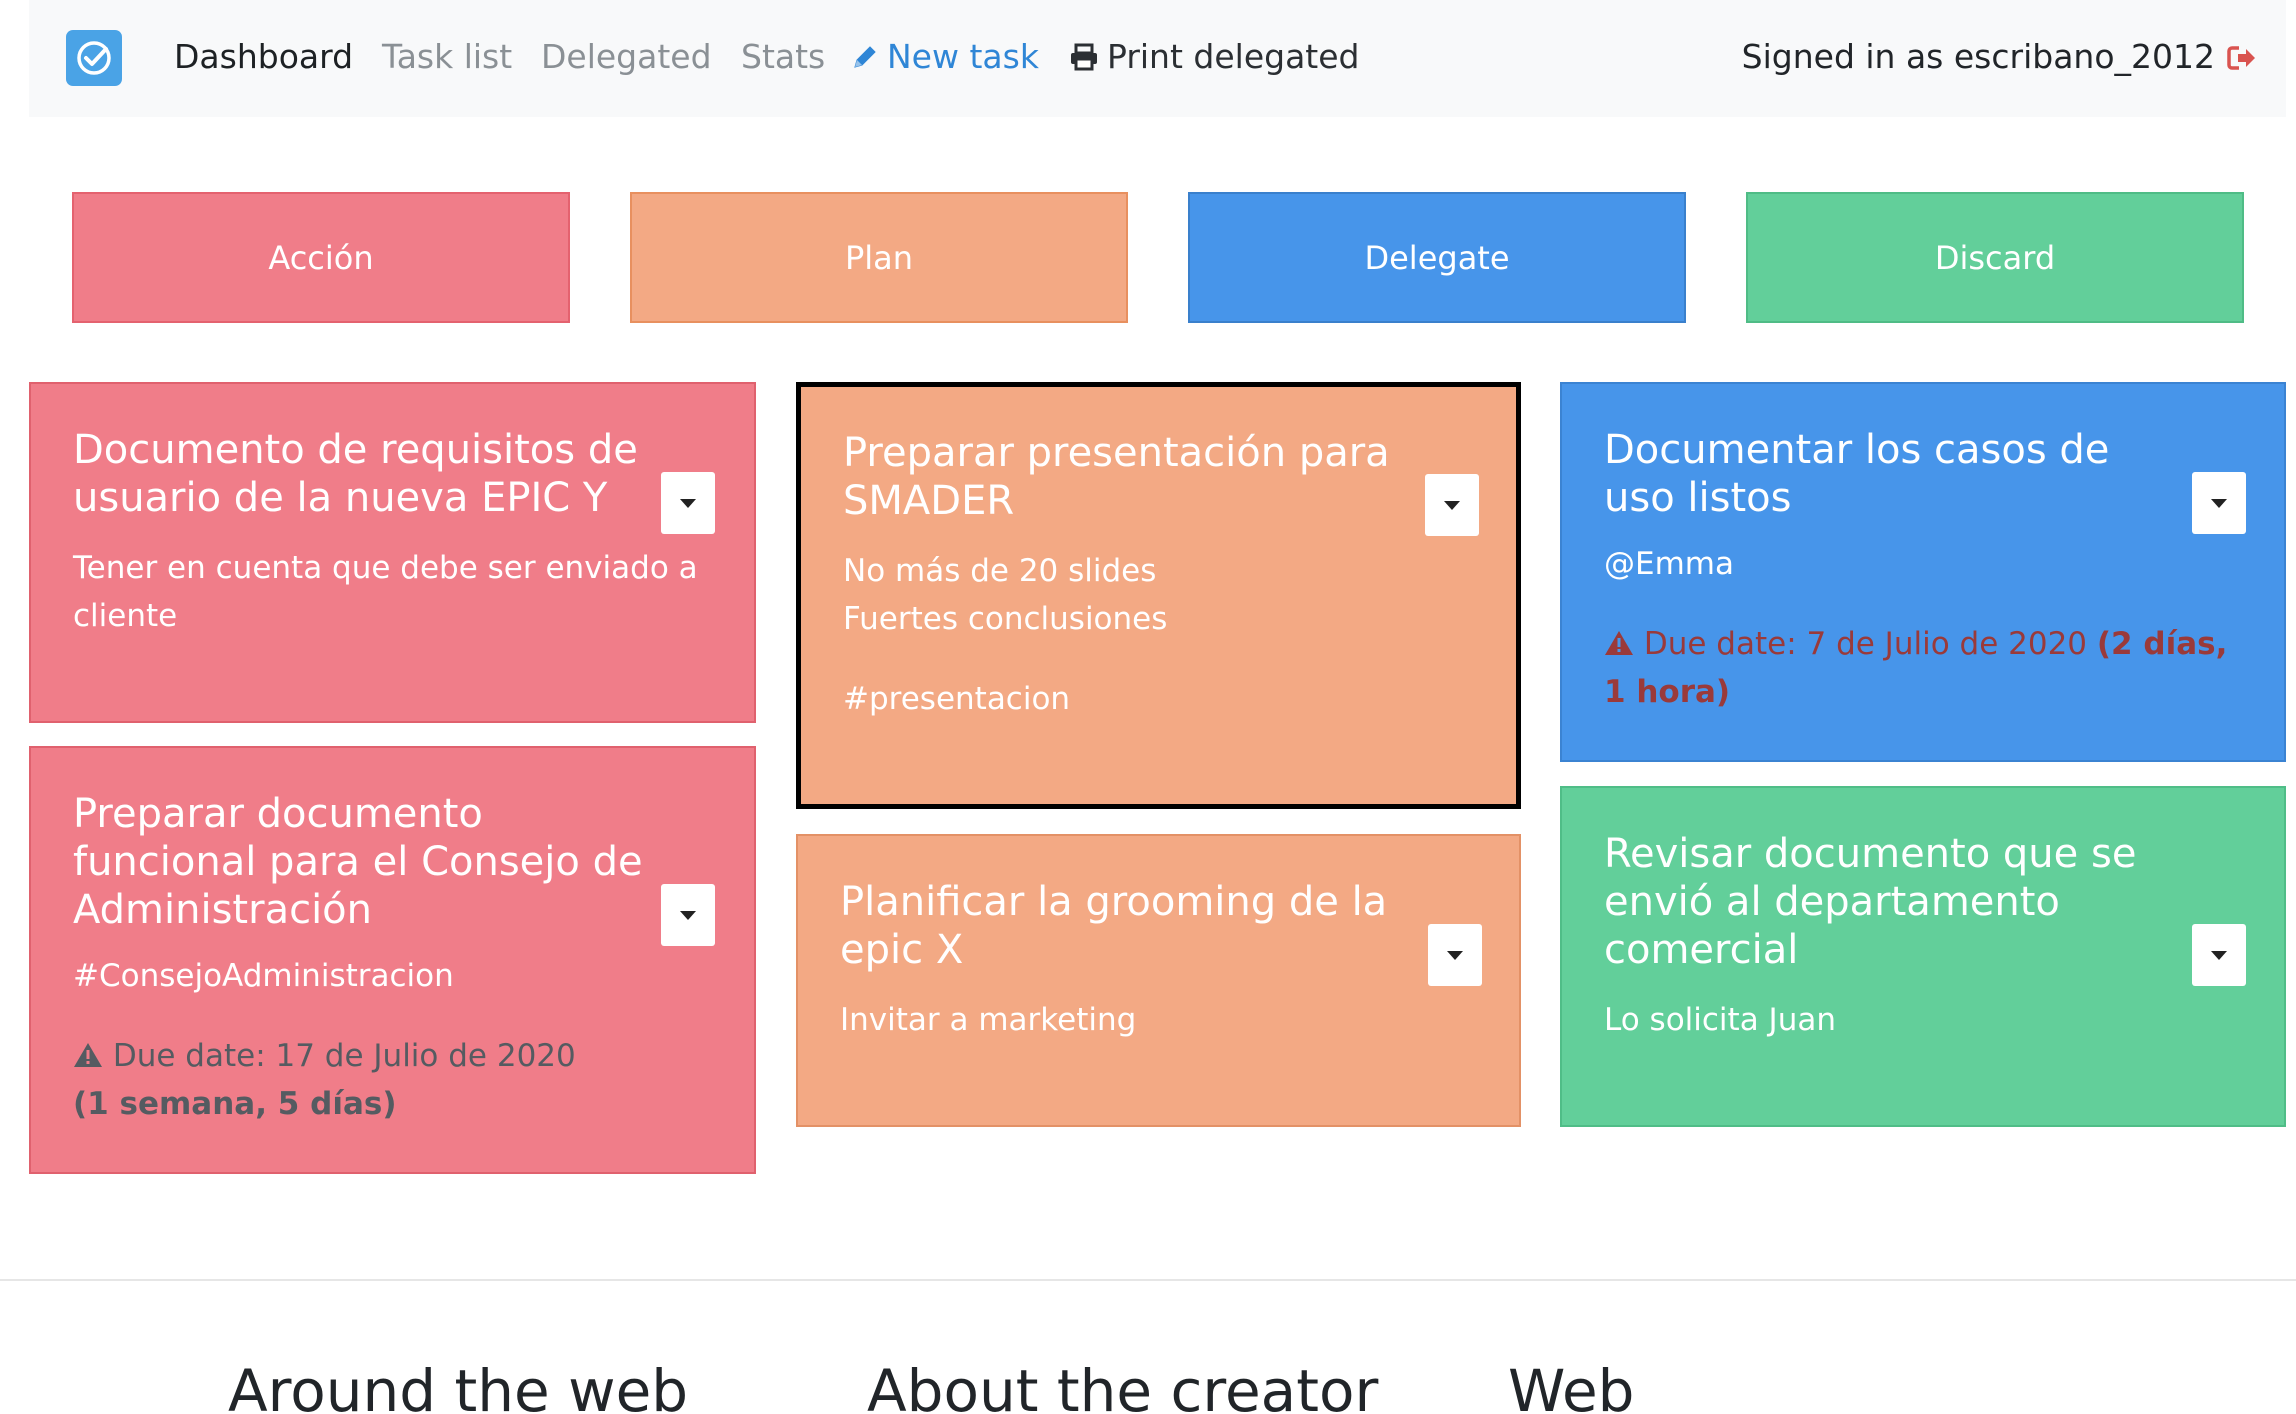 The width and height of the screenshot is (2296, 1414). I want to click on nav-new-task: New task, so click(945, 57).